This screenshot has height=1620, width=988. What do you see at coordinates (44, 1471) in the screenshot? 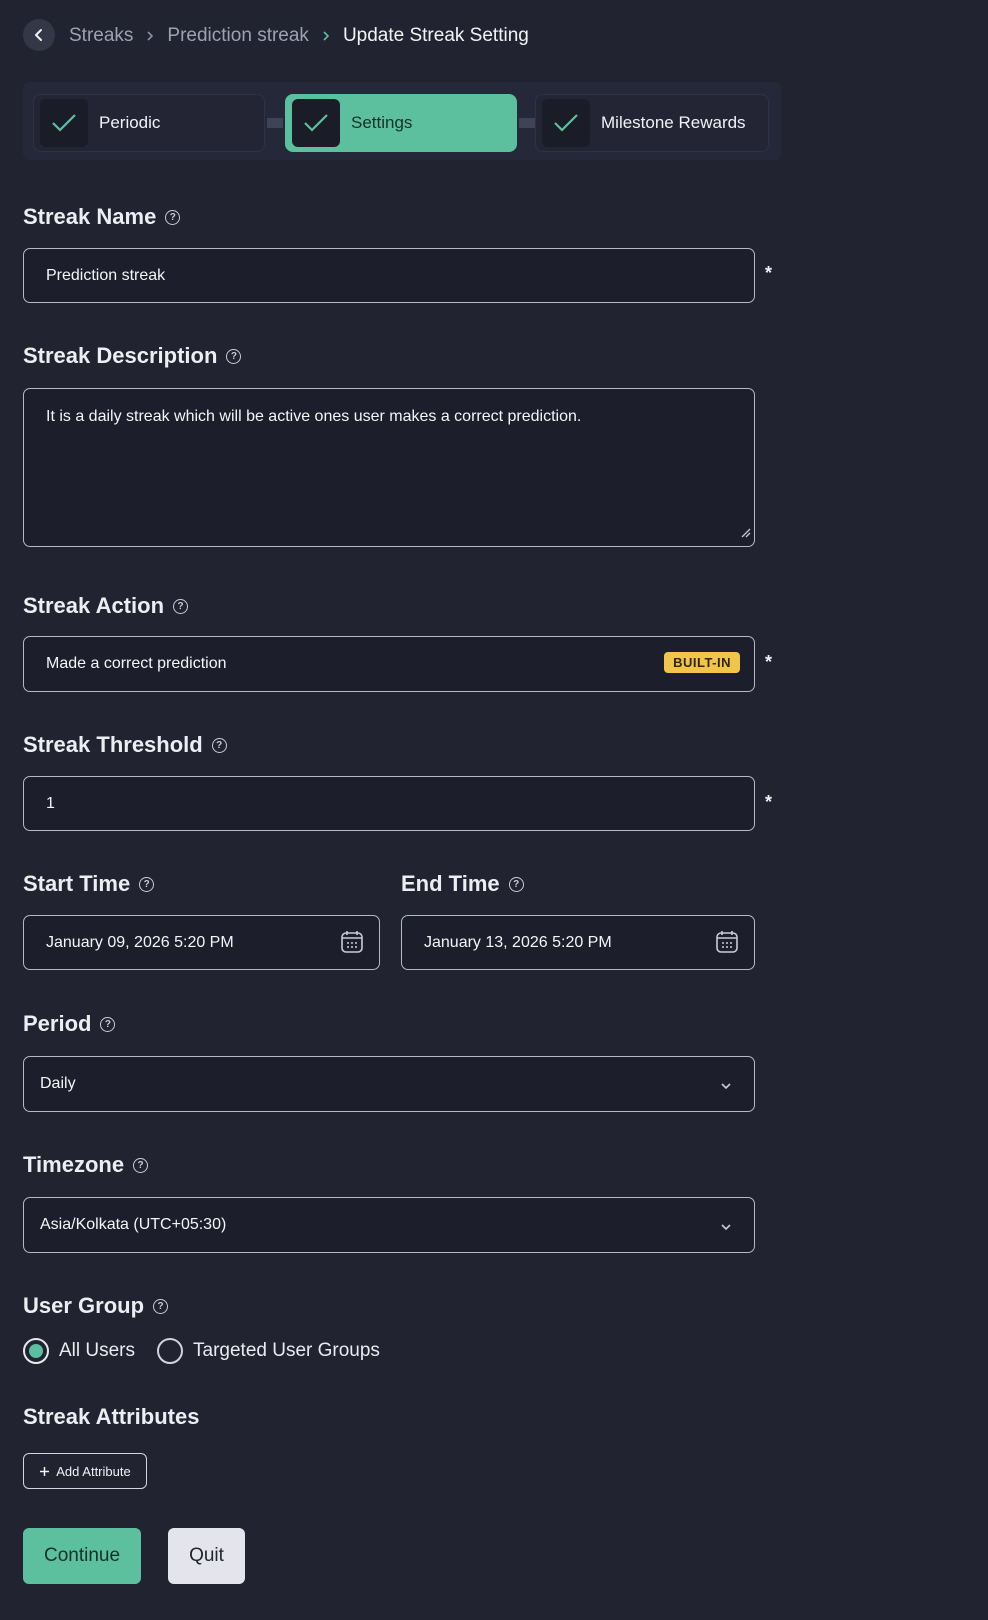
I see `plus-icon` at bounding box center [44, 1471].